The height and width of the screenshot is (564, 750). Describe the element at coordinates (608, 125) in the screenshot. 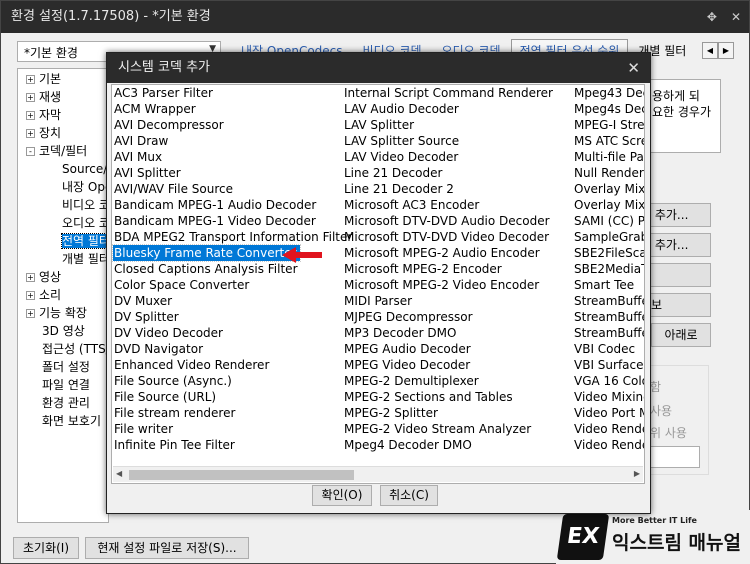

I see `codec-list-item: MPEG-I Stream Splitter` at that location.